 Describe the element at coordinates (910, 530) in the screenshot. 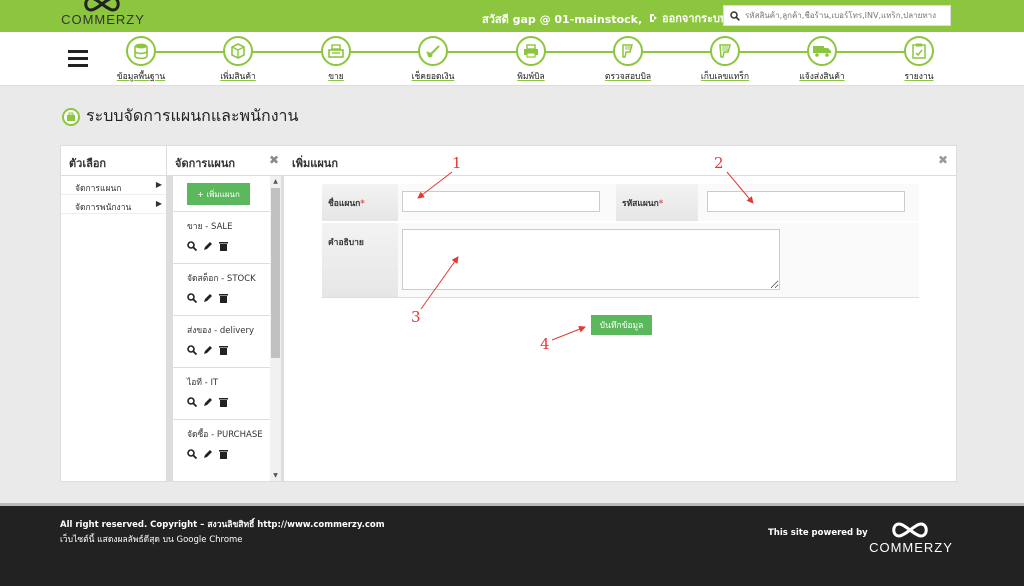

I see `infinity-logo-icon` at that location.